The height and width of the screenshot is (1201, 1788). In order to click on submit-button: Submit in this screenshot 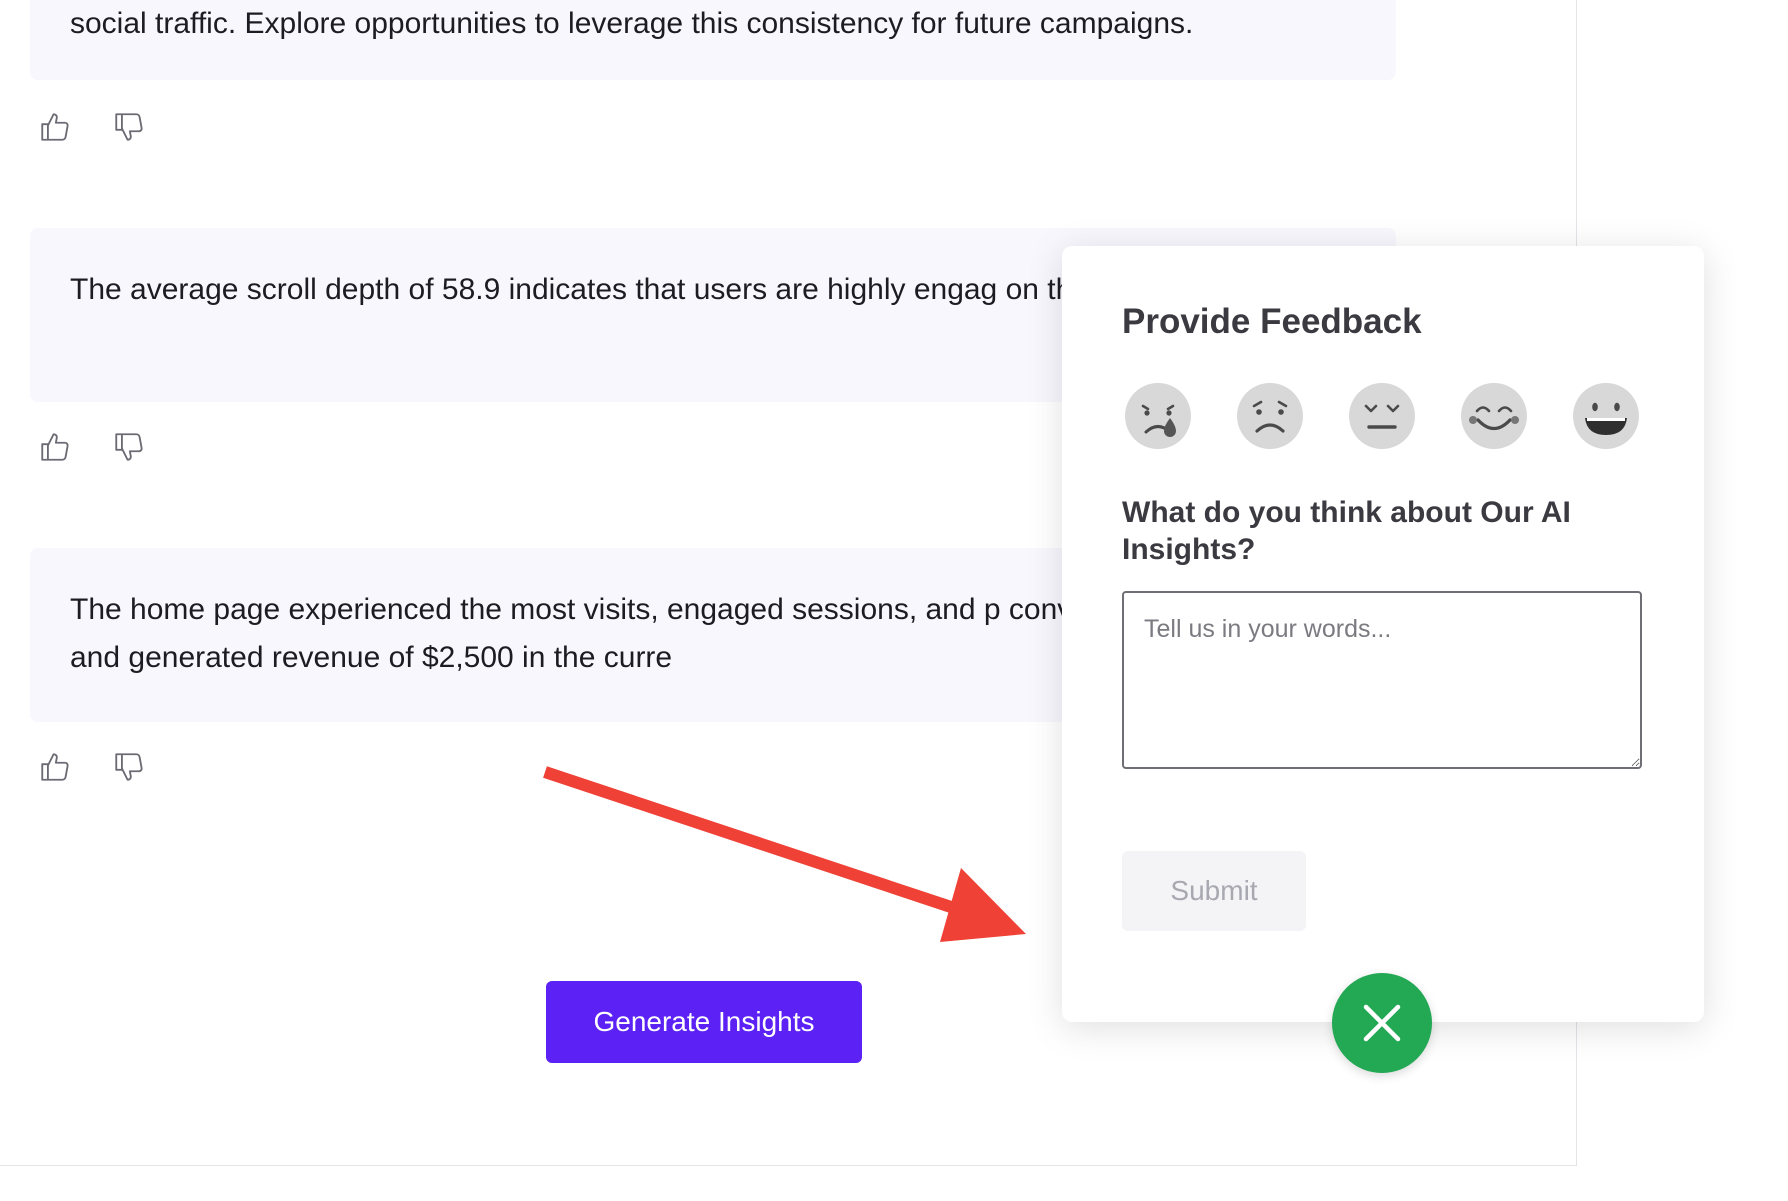, I will do `click(1214, 891)`.